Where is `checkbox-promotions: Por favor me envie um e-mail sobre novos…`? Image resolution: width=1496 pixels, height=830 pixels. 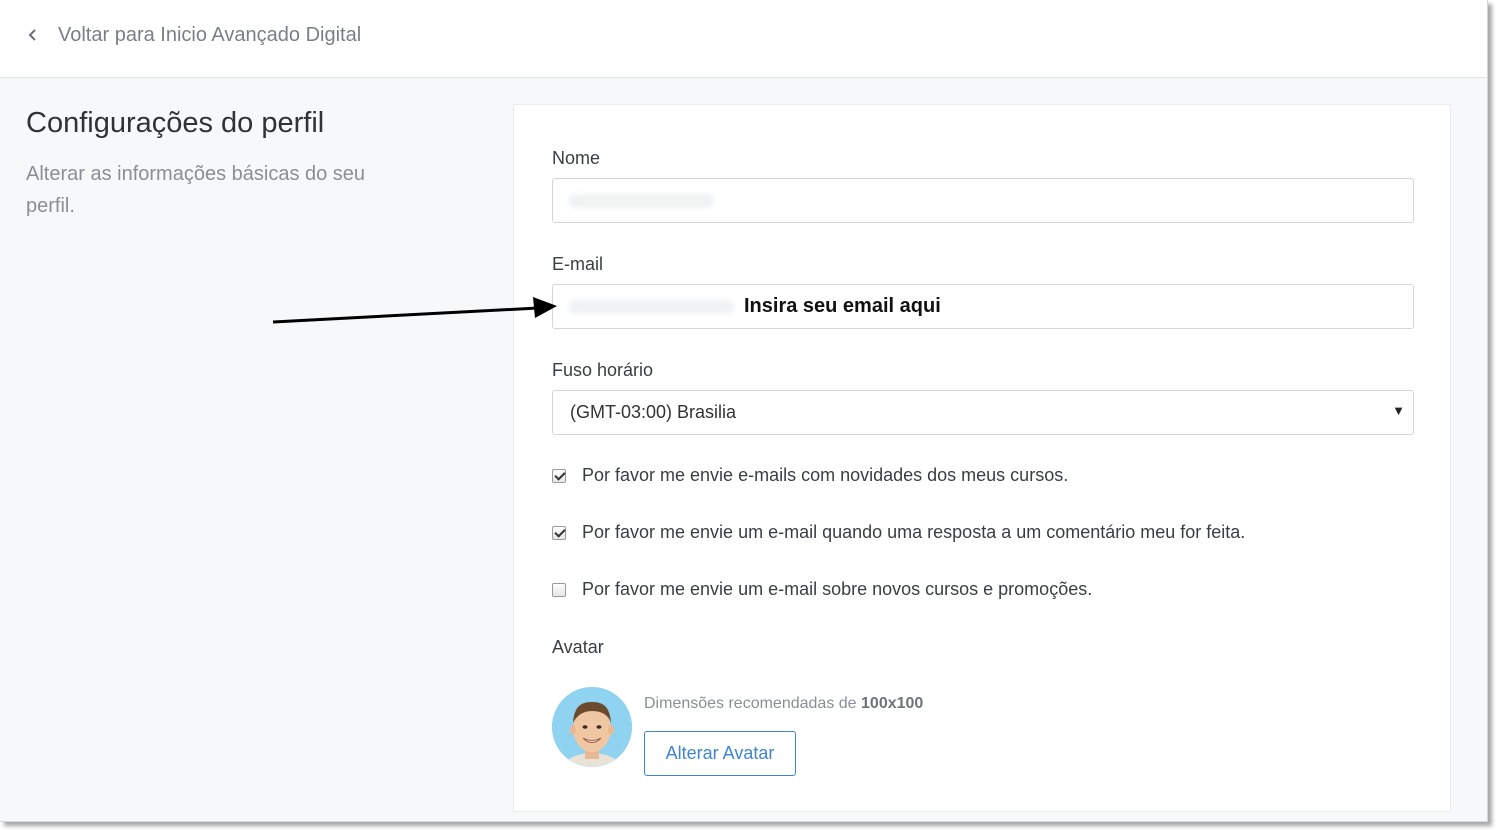 checkbox-promotions: Por favor me envie um e-mail sobre novos… is located at coordinates (822, 589).